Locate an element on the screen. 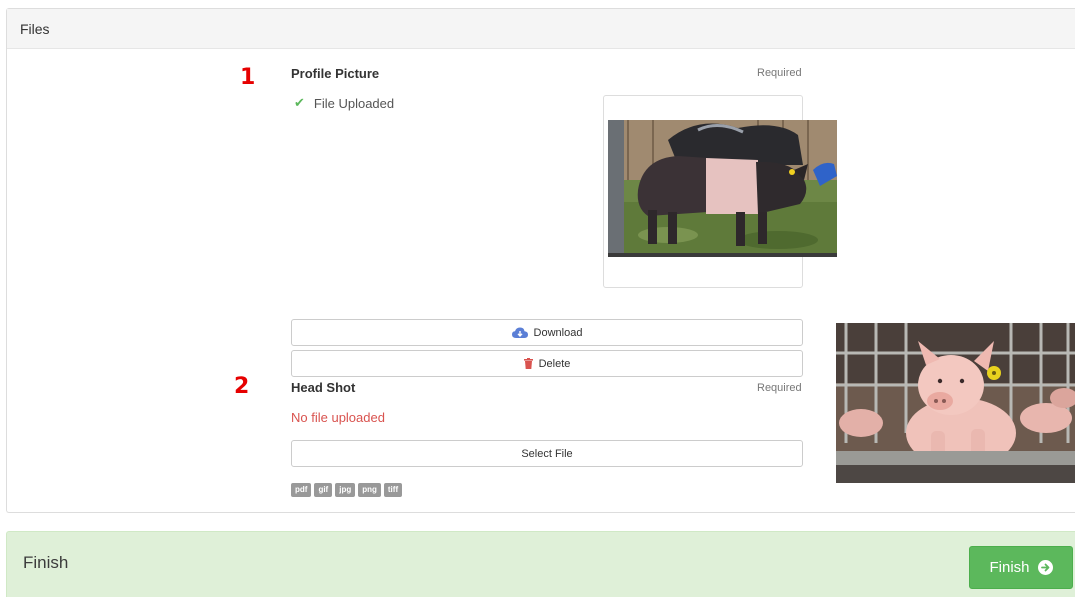 This screenshot has height=597, width=1075. profile-picture-status-text: File Uploaded is located at coordinates (354, 103).